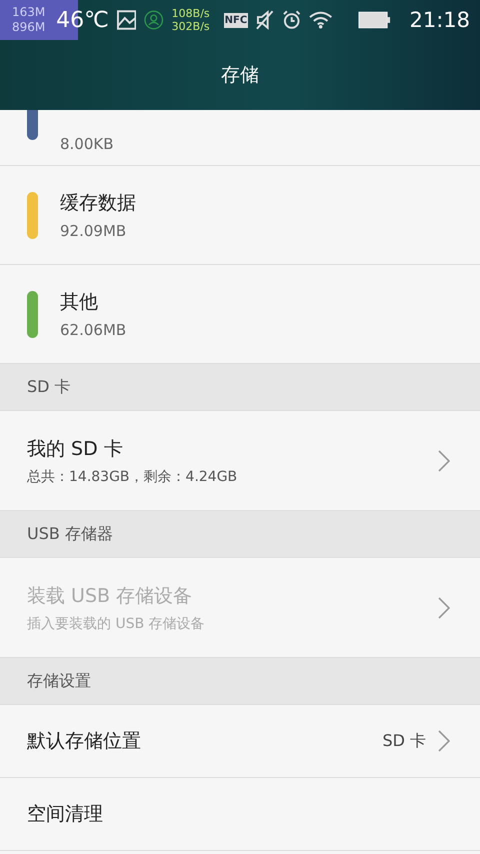 The width and height of the screenshot is (480, 854). What do you see at coordinates (292, 20) in the screenshot?
I see `alarm-icon` at bounding box center [292, 20].